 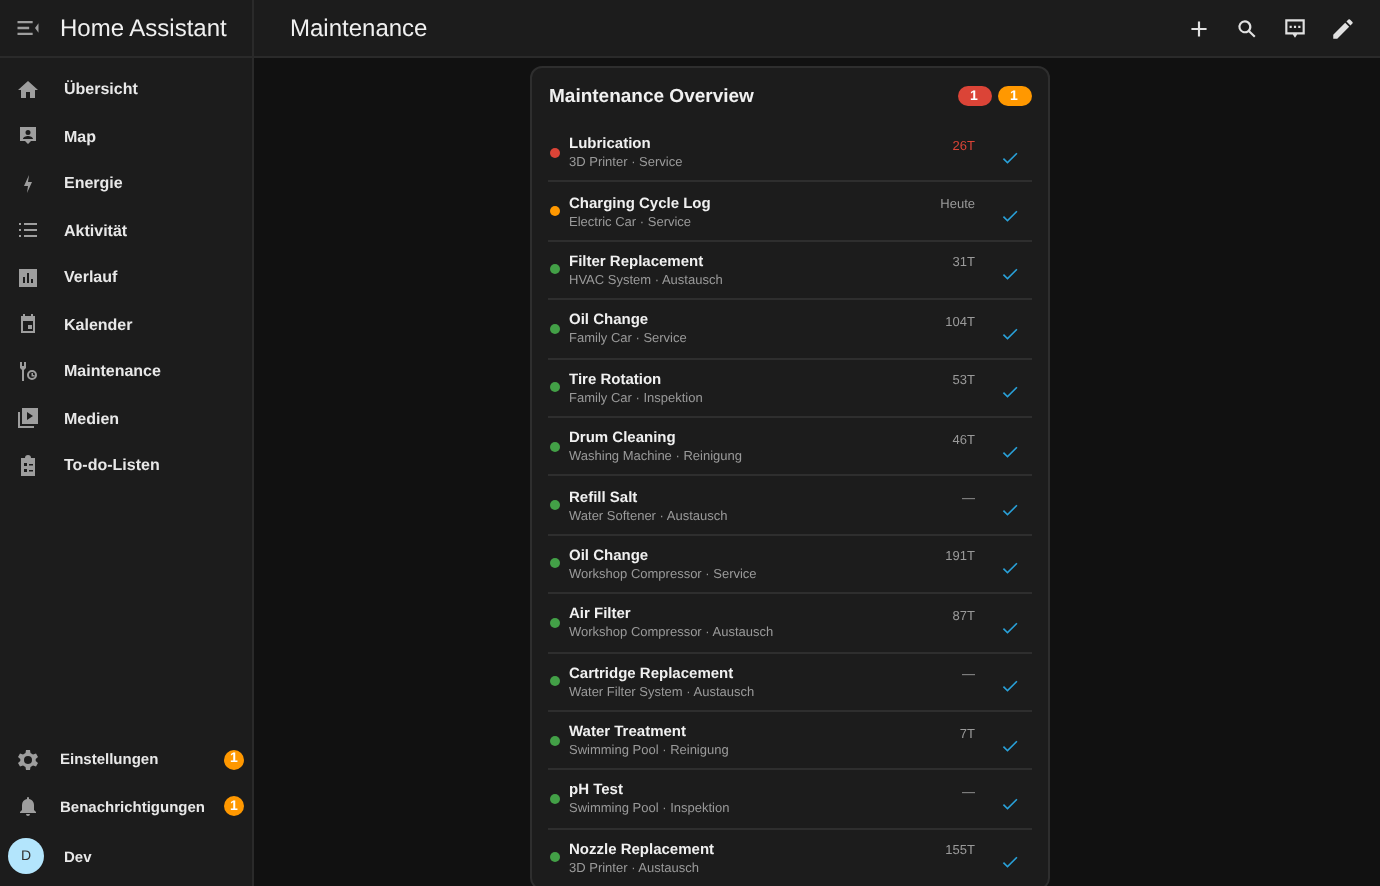 What do you see at coordinates (28, 371) in the screenshot?
I see `wrench-icon` at bounding box center [28, 371].